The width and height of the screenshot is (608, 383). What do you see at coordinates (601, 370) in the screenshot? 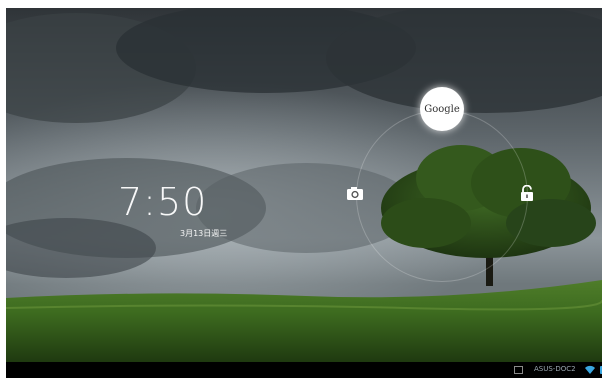
I see `battery-icon` at bounding box center [601, 370].